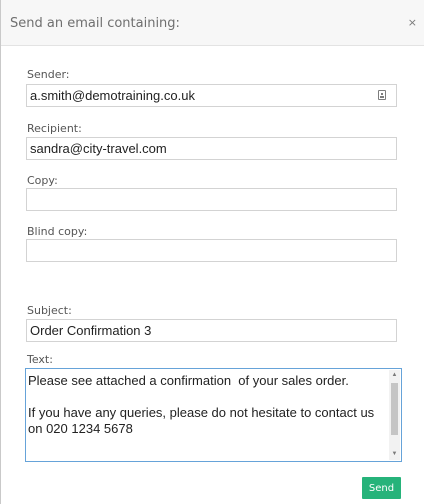 This screenshot has width=424, height=504. Describe the element at coordinates (394, 454) in the screenshot. I see `scroll-down-arrow-icon: ▼` at that location.